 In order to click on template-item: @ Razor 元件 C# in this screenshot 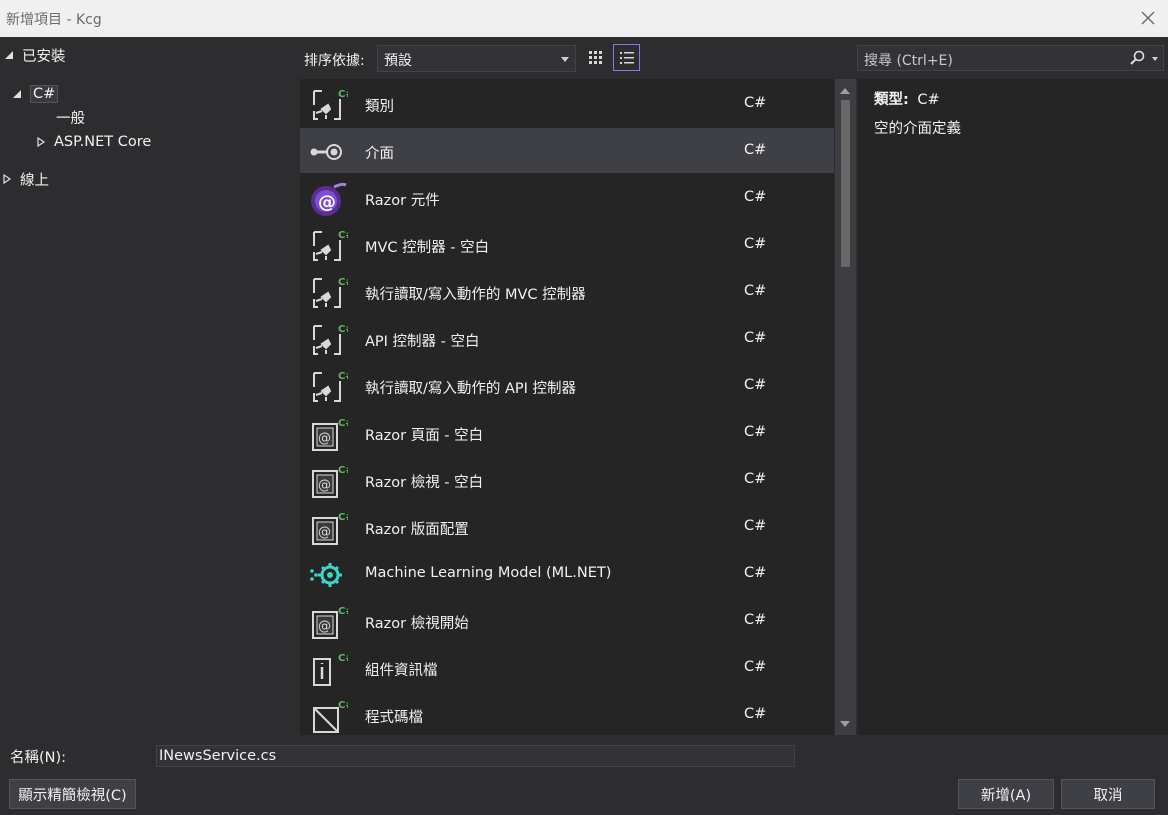, I will do `click(567, 197)`.